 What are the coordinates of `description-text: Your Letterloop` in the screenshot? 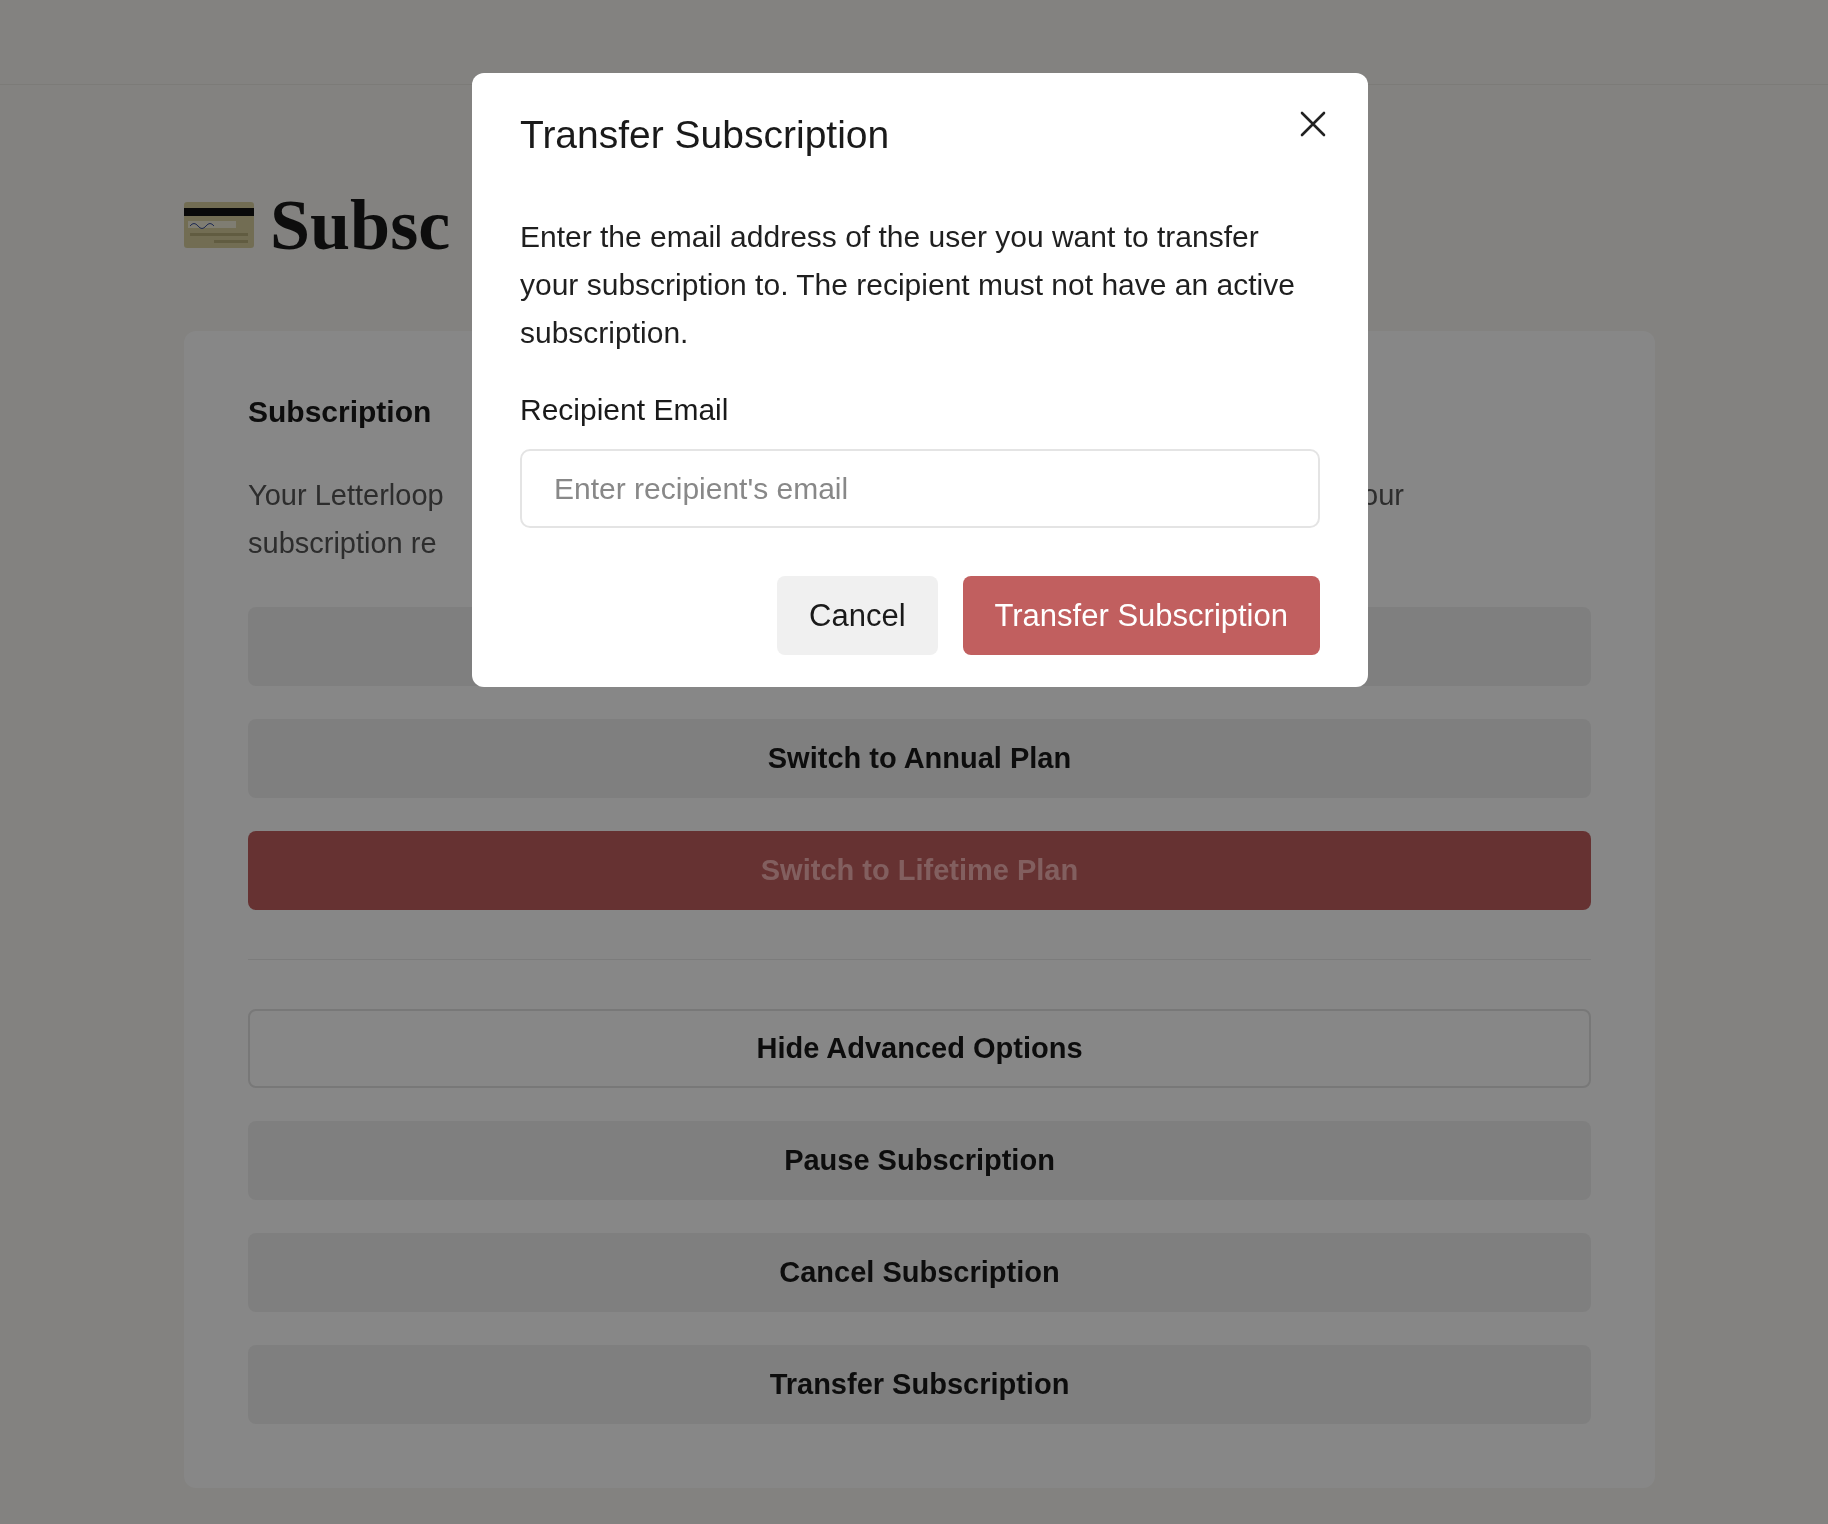 It's located at (346, 495).